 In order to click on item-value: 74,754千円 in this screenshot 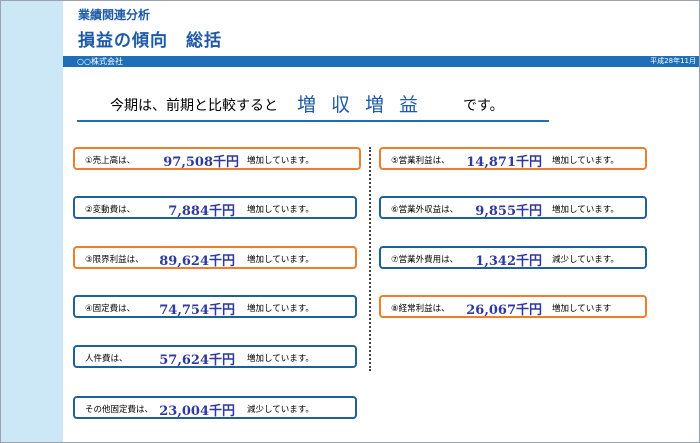, I will do `click(197, 310)`.